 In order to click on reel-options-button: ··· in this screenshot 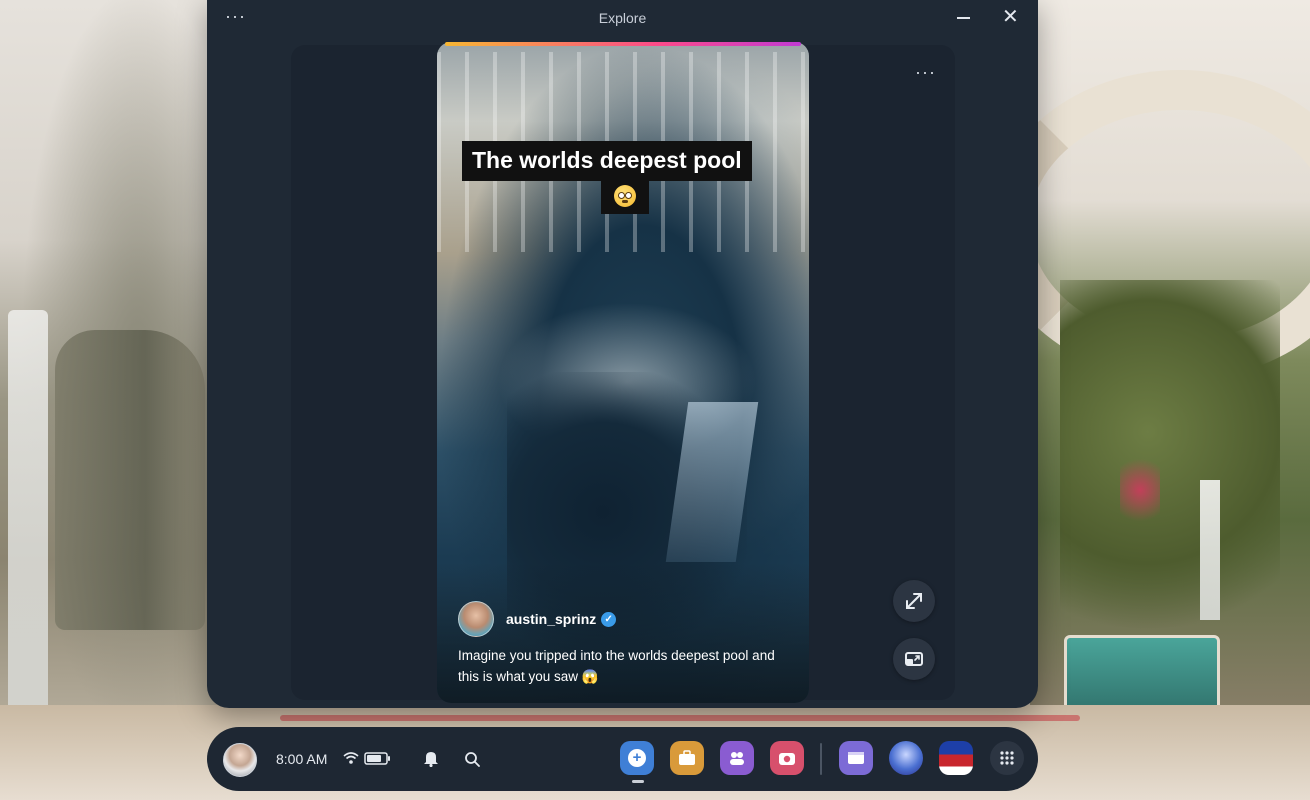, I will do `click(925, 72)`.